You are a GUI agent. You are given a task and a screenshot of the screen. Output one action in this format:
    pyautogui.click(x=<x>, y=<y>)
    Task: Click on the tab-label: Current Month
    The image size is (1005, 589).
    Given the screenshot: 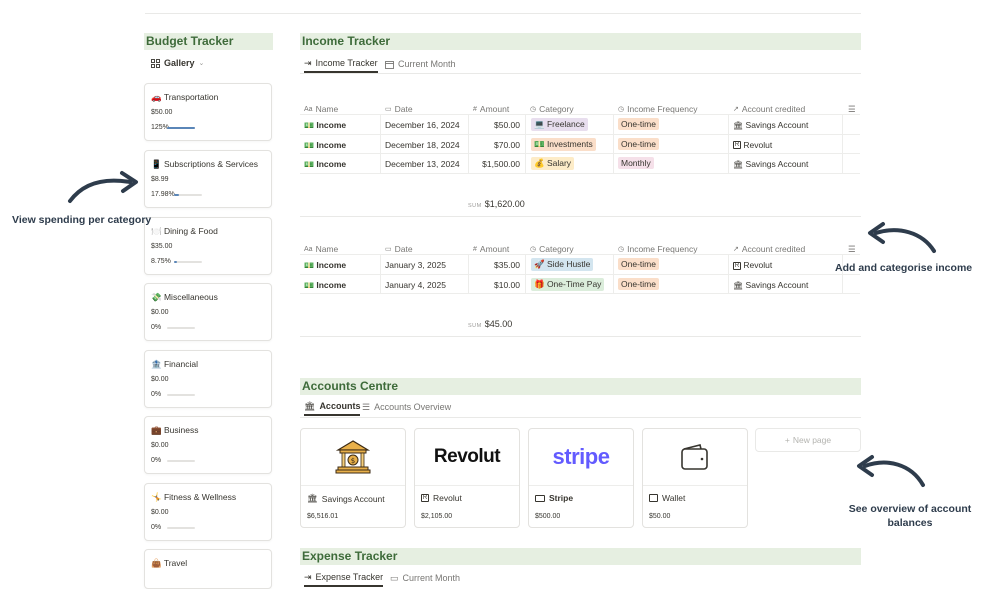 What is the action you would take?
    pyautogui.click(x=427, y=64)
    